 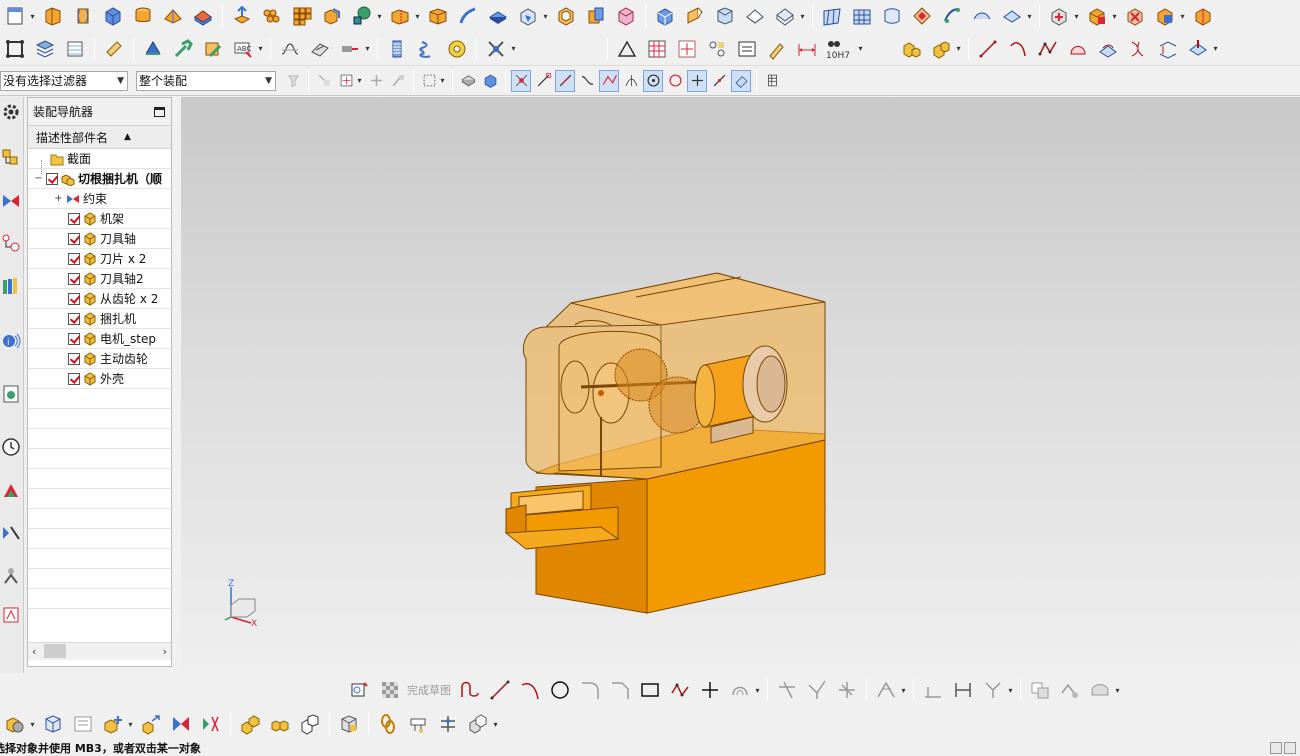 I want to click on dimension-sketch-icon, so click(x=963, y=690).